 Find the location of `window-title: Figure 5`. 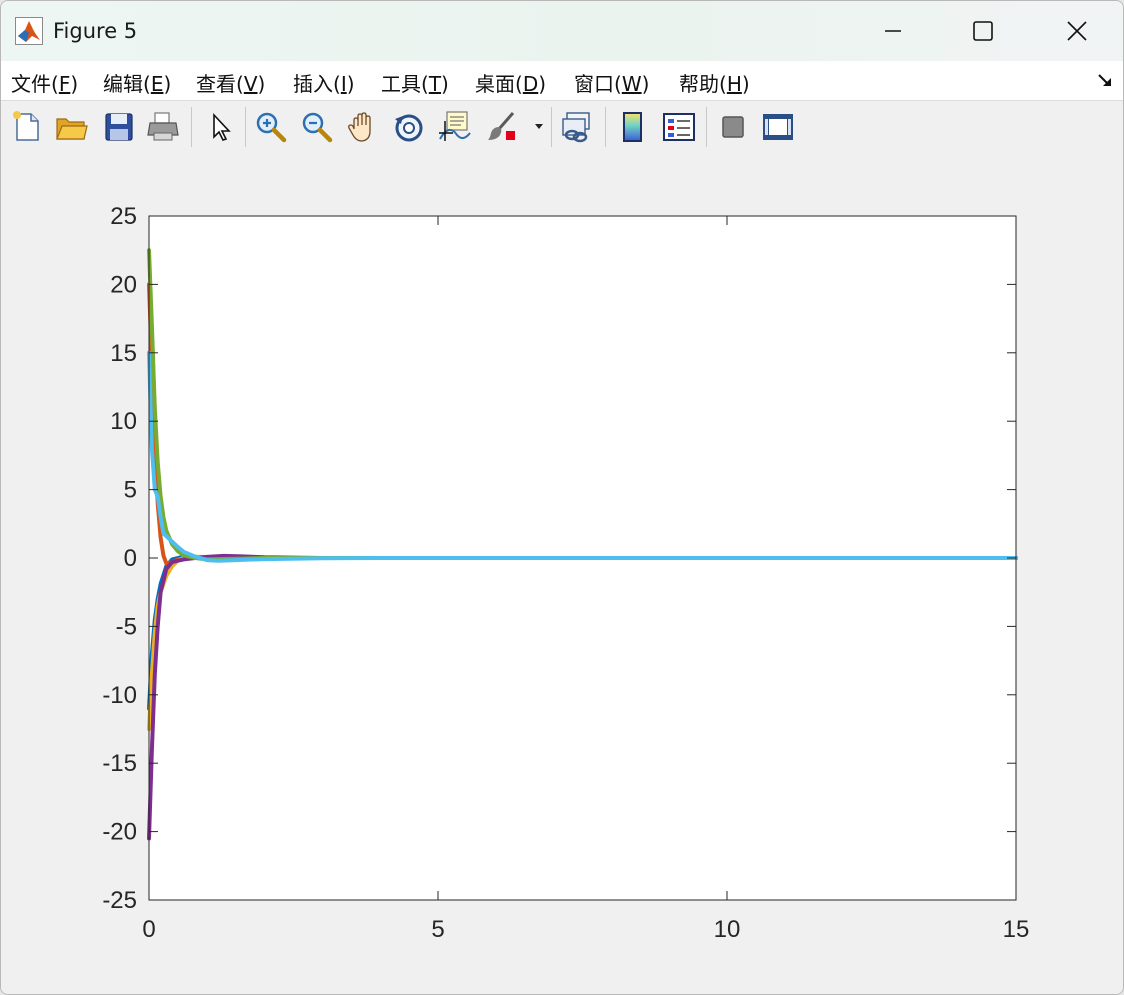

window-title: Figure 5 is located at coordinates (95, 31).